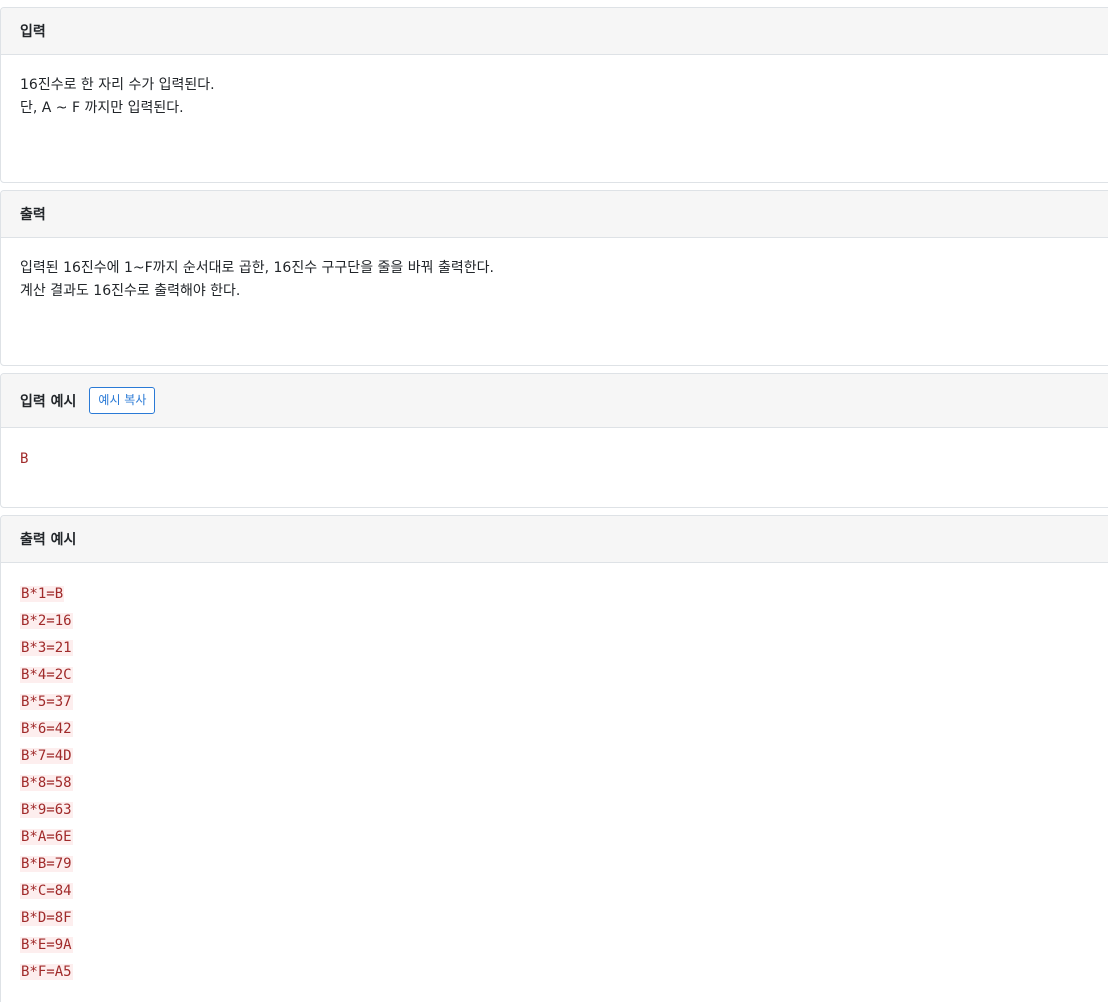 The width and height of the screenshot is (1108, 1002). I want to click on input-description-line: 단, A ~ F 까지만 입력된다., so click(102, 108).